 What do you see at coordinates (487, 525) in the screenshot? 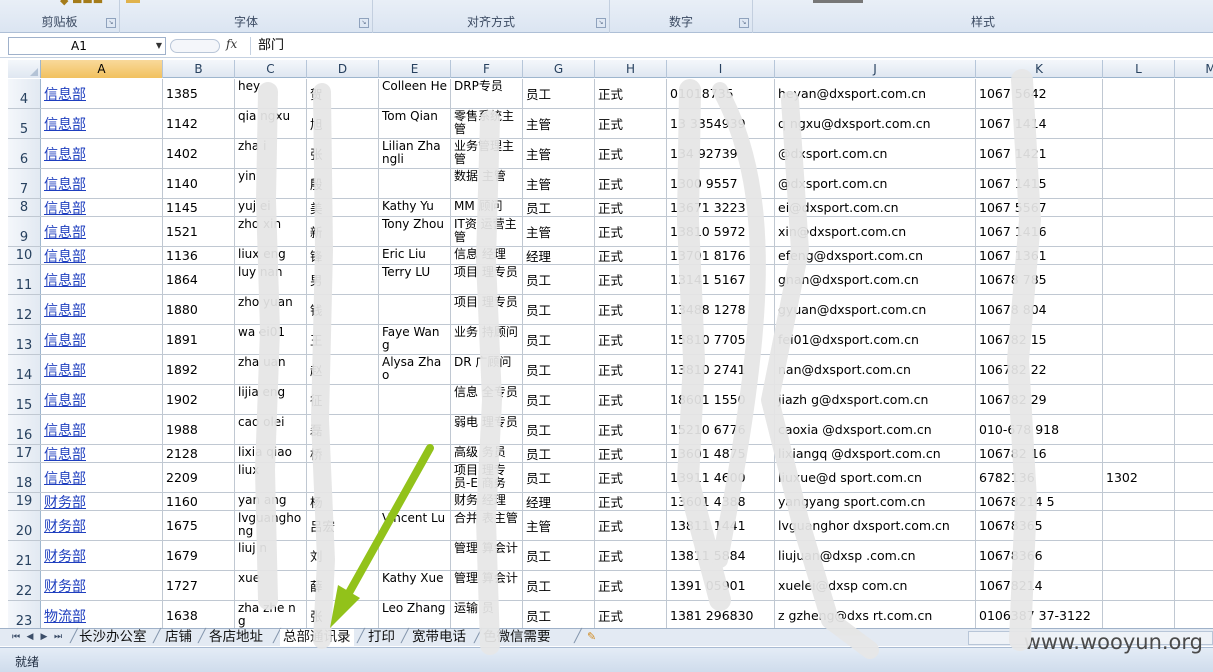
I see `cell-f: 合并 表主管` at bounding box center [487, 525].